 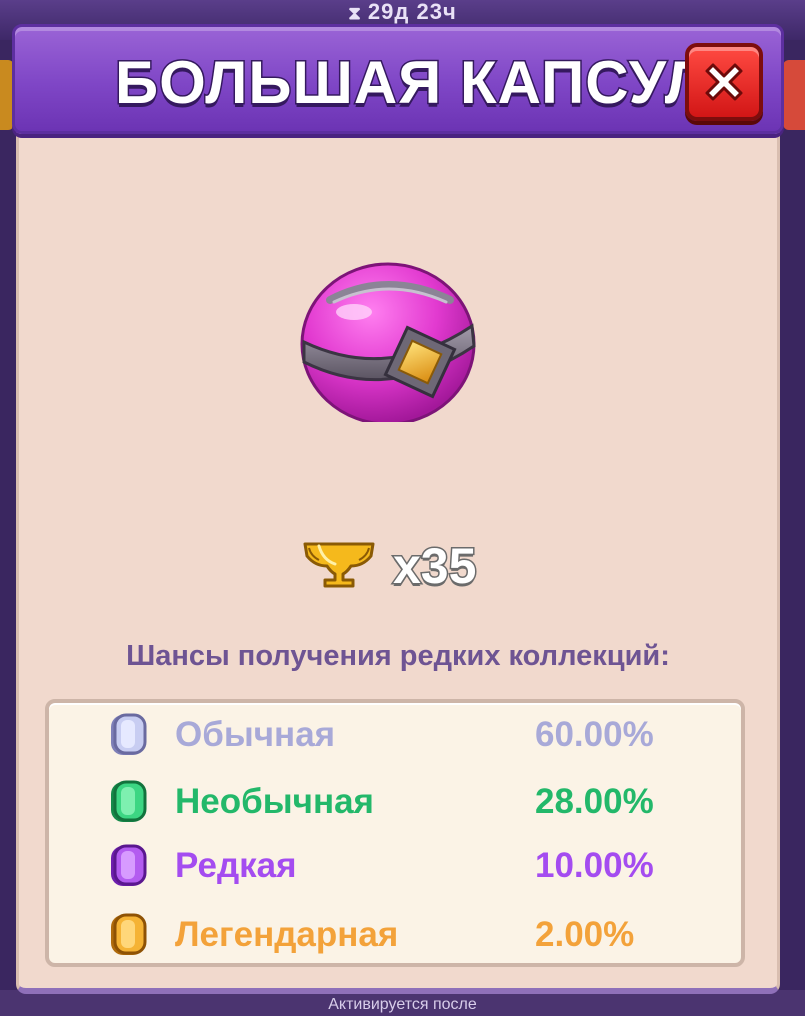 I want to click on gem-legendary-icon, so click(x=129, y=934).